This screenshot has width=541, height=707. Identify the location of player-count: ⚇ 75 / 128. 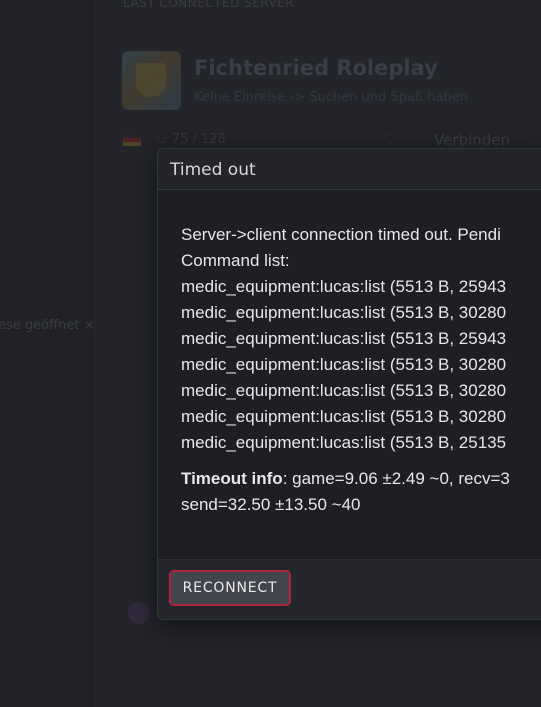
(191, 139).